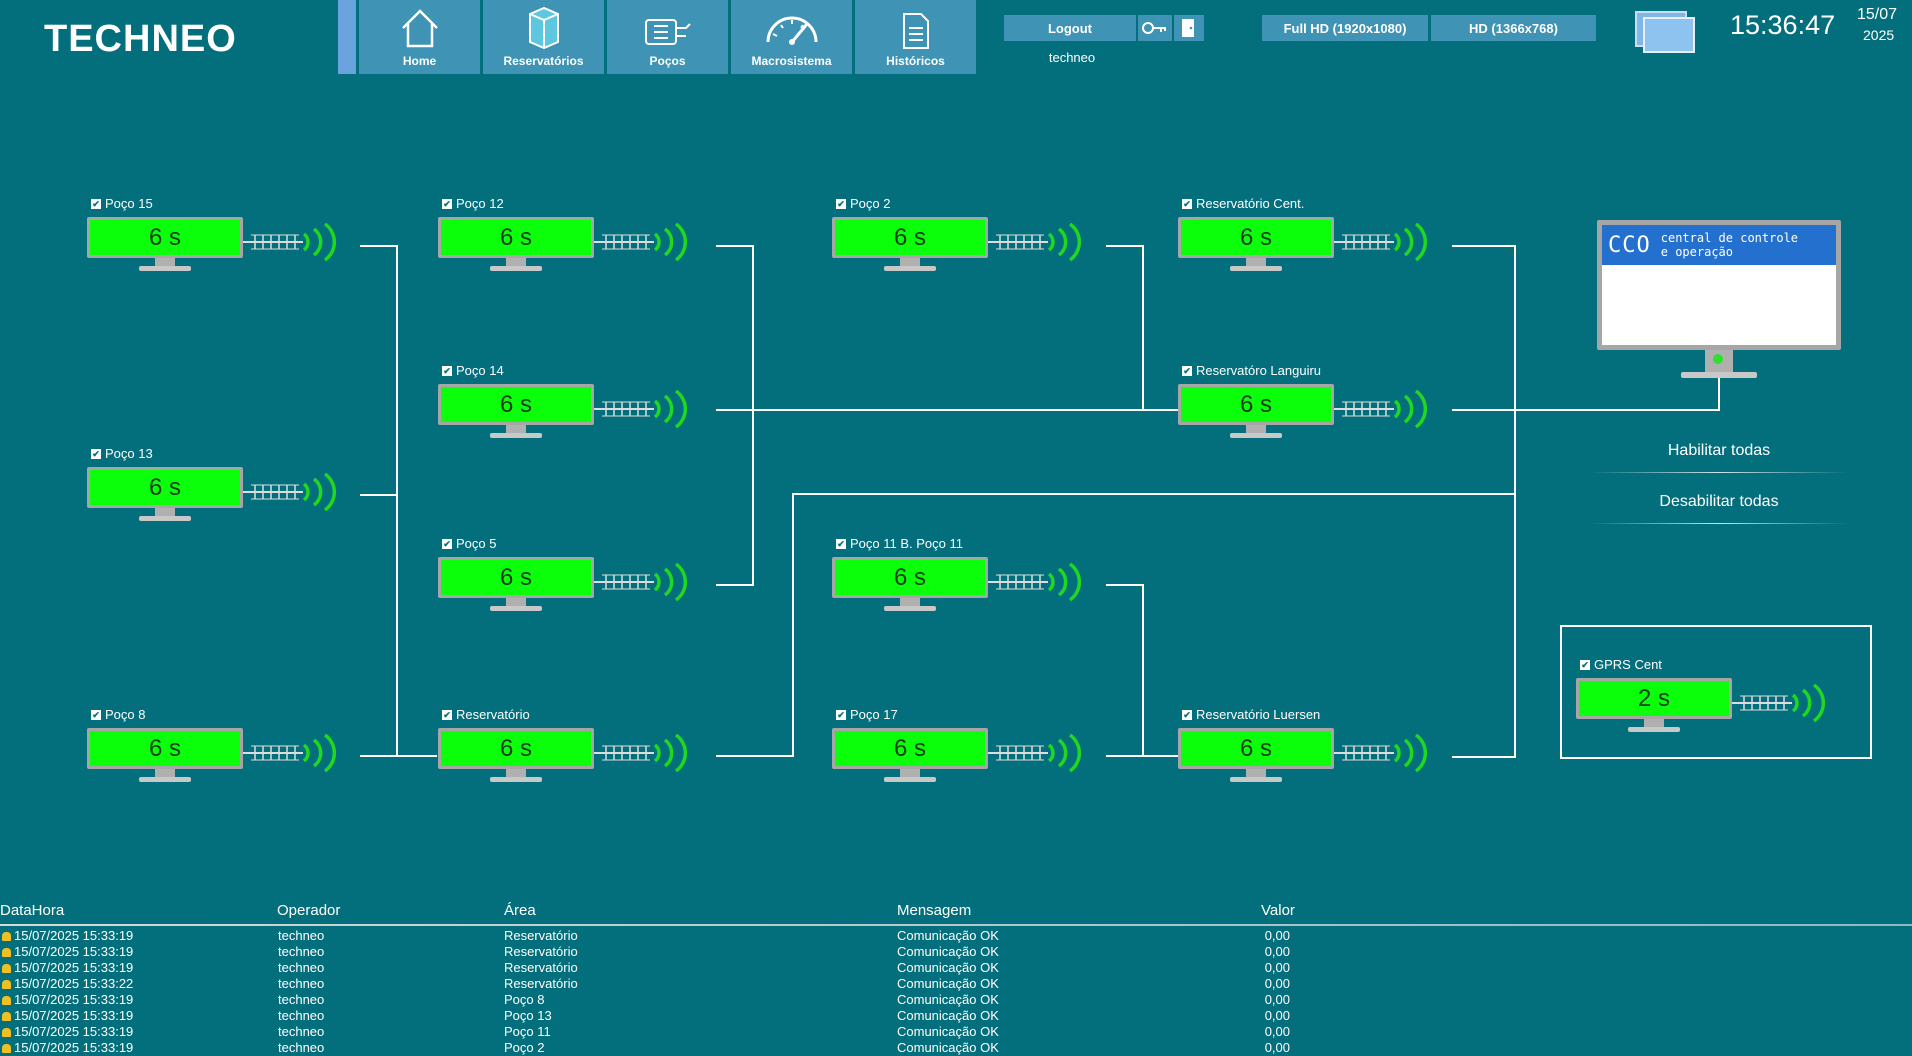  Describe the element at coordinates (791, 61) in the screenshot. I see `nav-macrosistema-label: Macrosistema` at that location.